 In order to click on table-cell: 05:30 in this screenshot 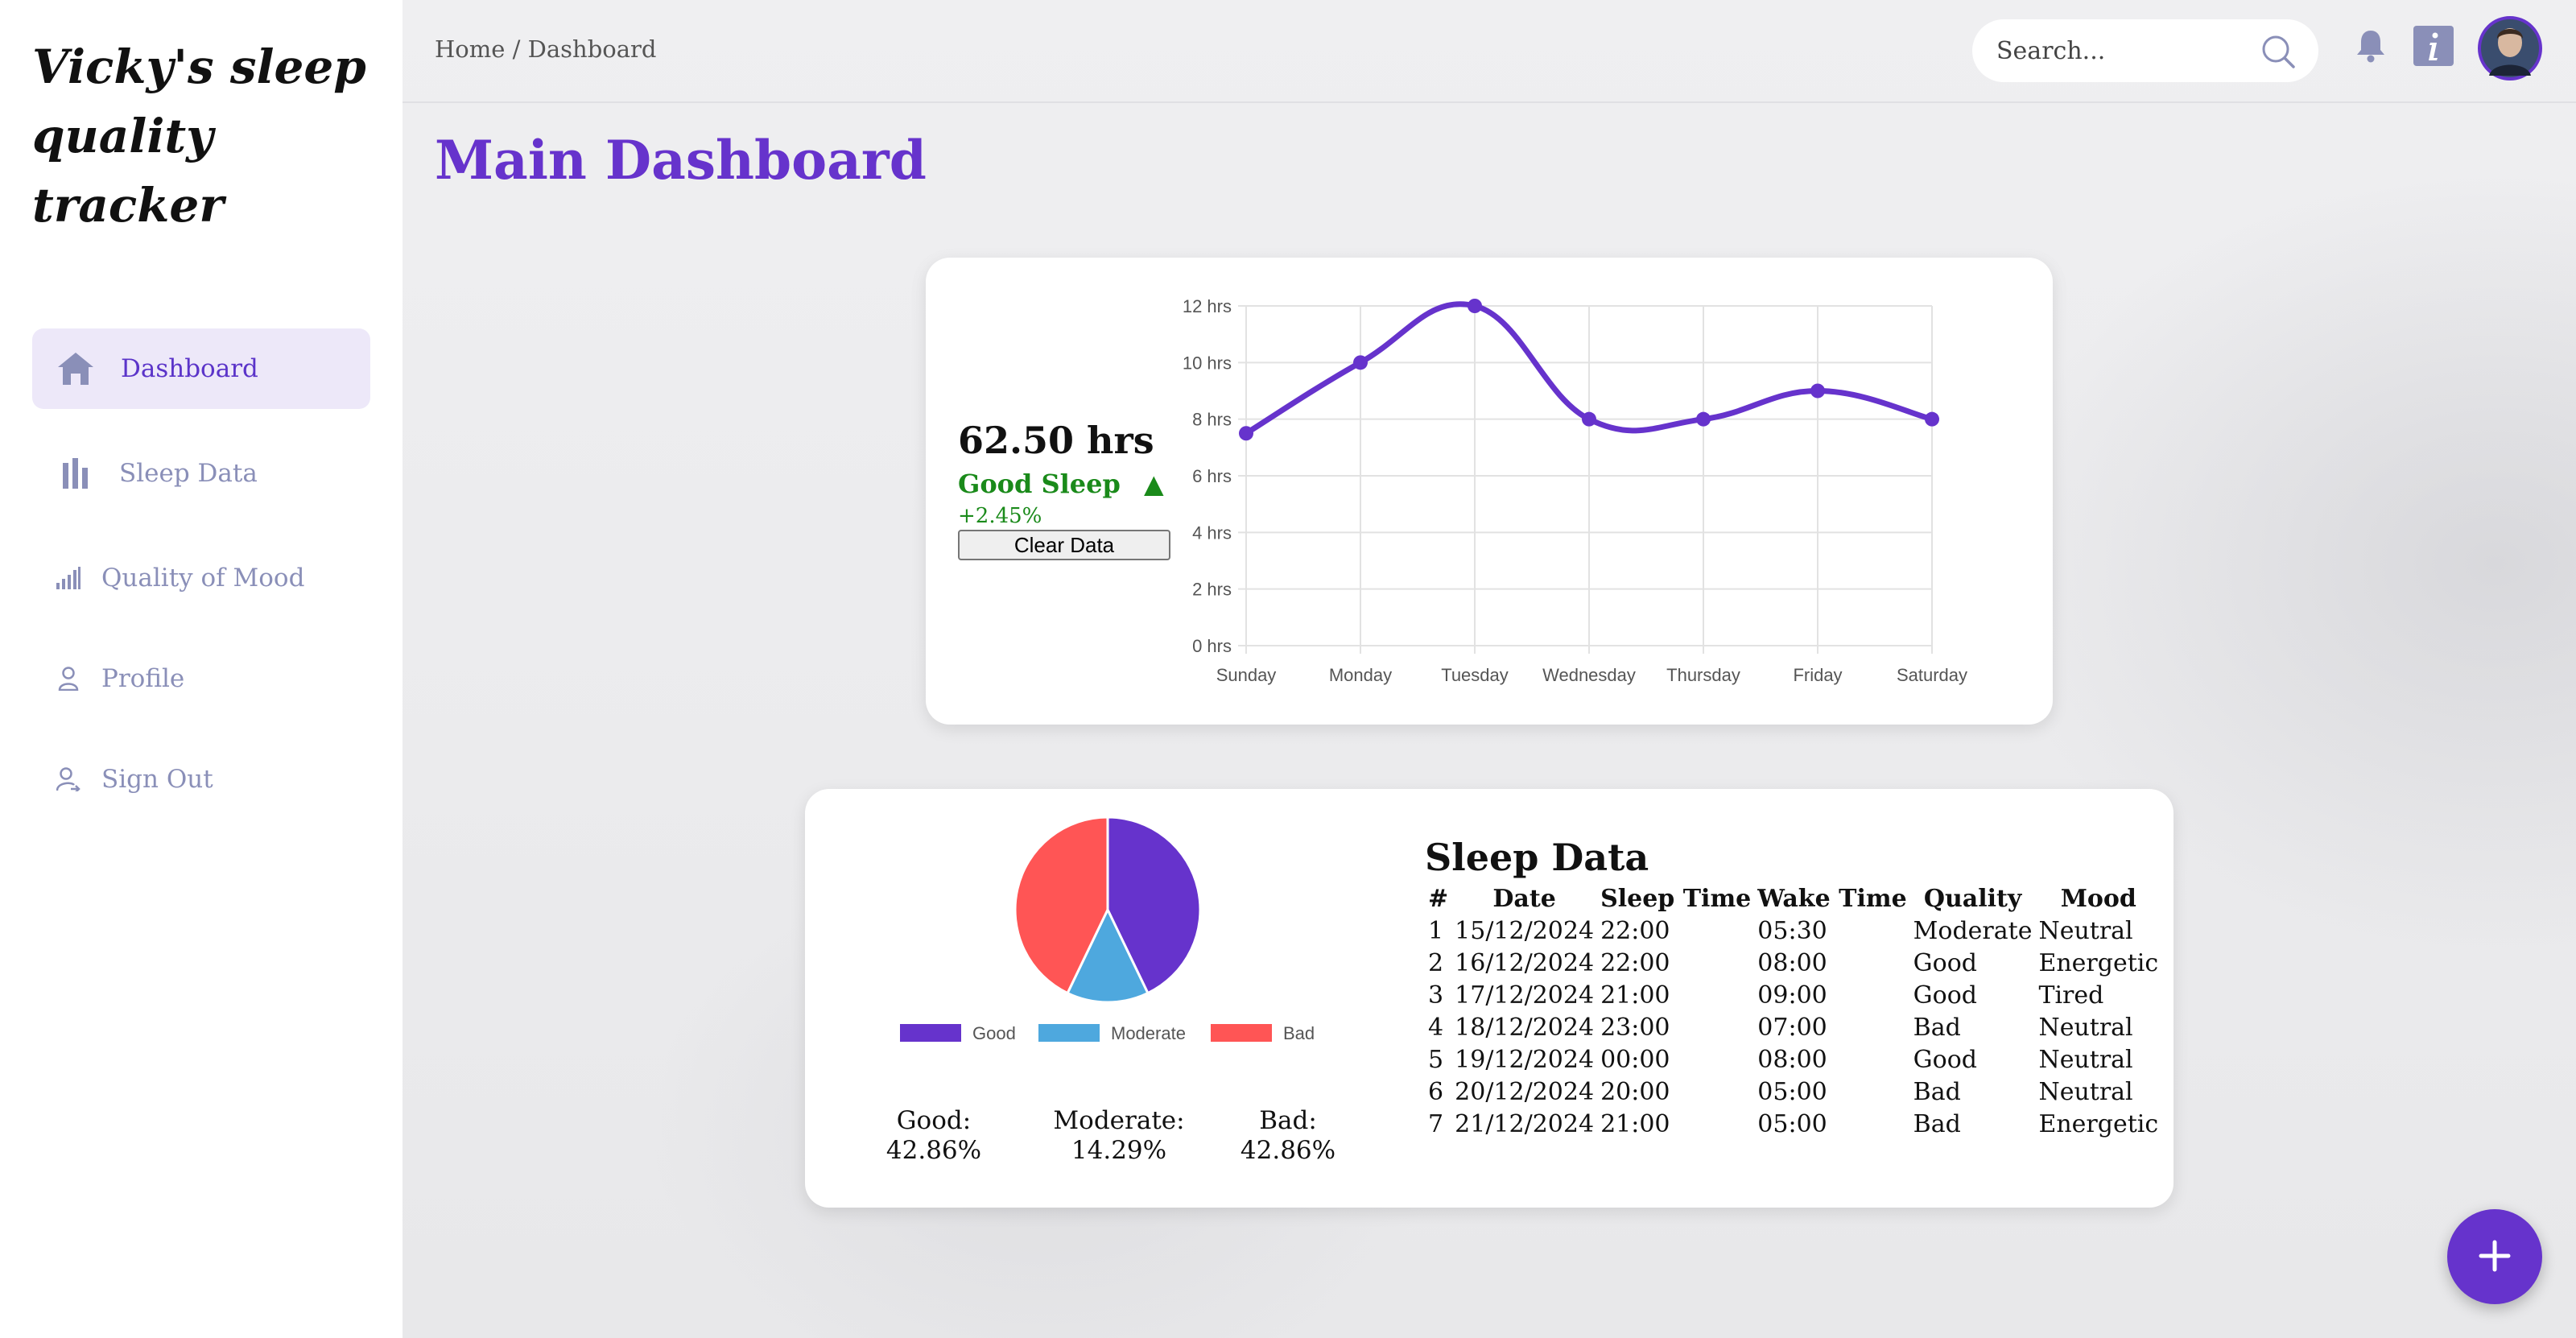, I will do `click(1792, 930)`.